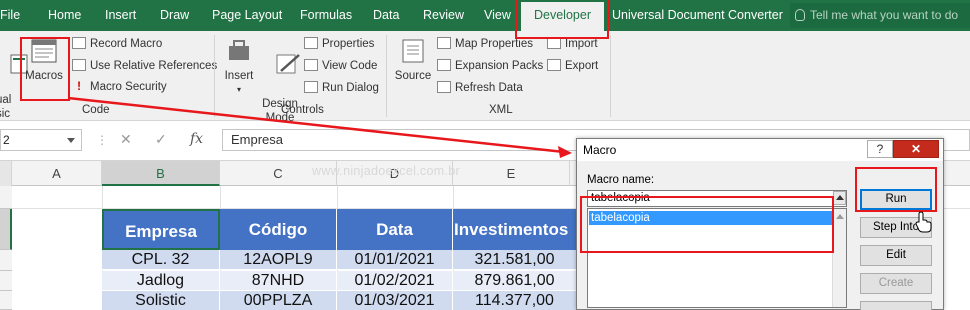 This screenshot has width=970, height=310. Describe the element at coordinates (161, 300) in the screenshot. I see `table-cell: Solistic` at that location.